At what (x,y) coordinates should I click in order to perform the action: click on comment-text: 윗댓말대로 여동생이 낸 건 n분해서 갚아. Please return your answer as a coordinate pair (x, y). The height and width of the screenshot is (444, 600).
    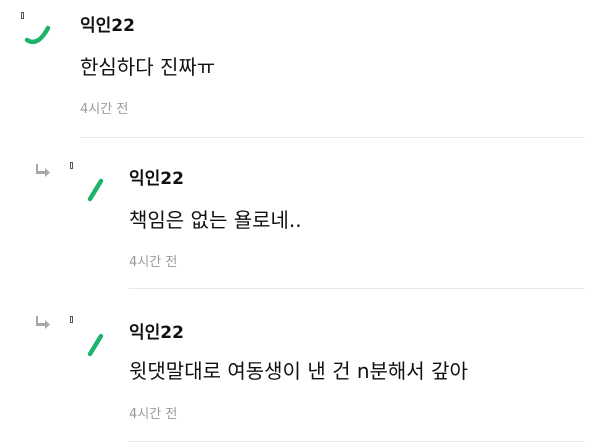
    Looking at the image, I should click on (298, 371).